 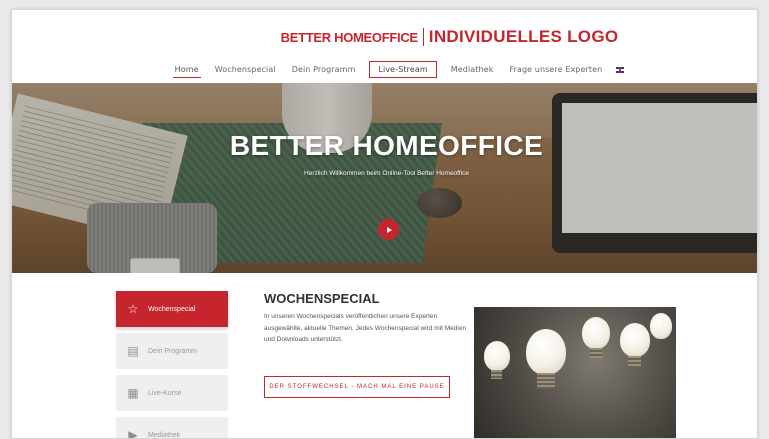 What do you see at coordinates (357, 387) in the screenshot?
I see `article-cta-button: DER STOFFWECHSEL - MACH MAL EINE PAUSE` at bounding box center [357, 387].